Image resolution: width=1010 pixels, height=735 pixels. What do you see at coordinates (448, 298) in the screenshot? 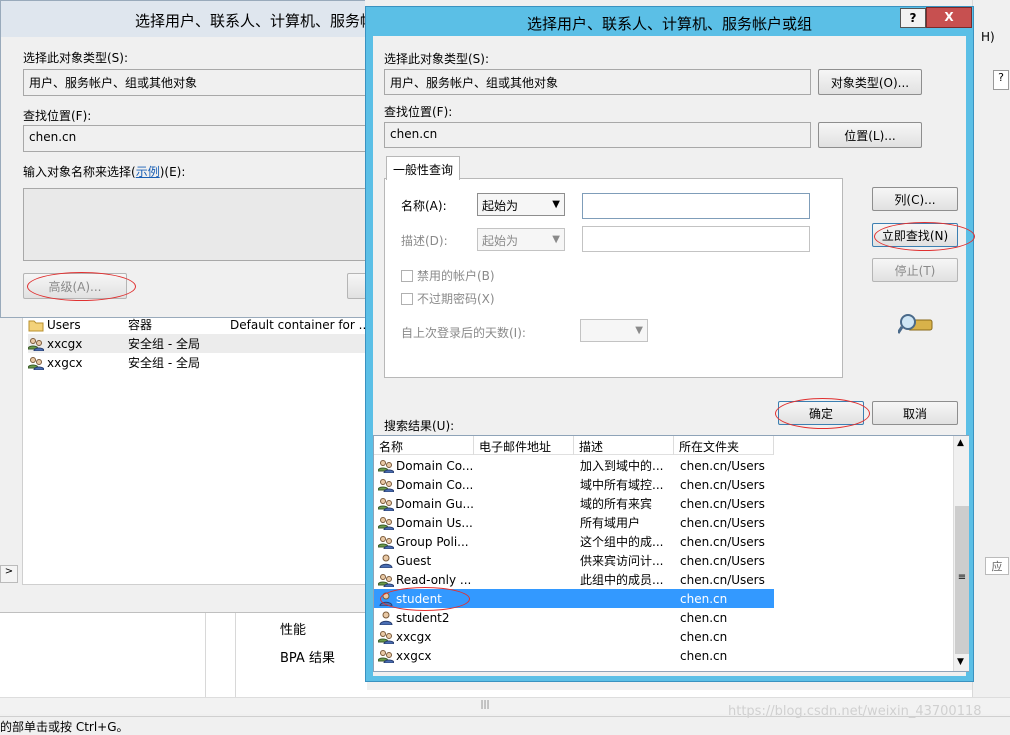
I see `non-expiring-password-checkbox: 不过期密码(X)` at bounding box center [448, 298].